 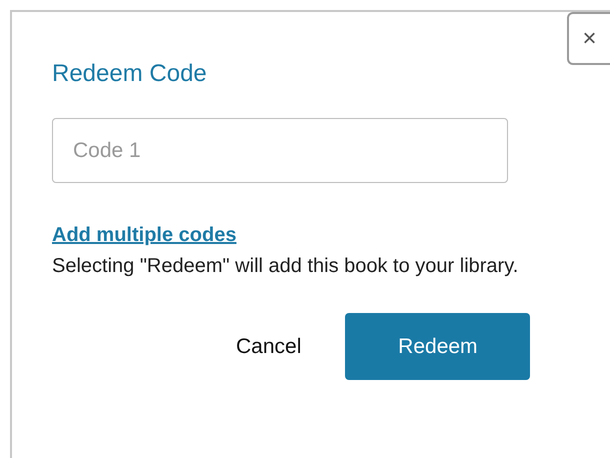 I want to click on add-codes-link: Add multiple codes, so click(x=144, y=235).